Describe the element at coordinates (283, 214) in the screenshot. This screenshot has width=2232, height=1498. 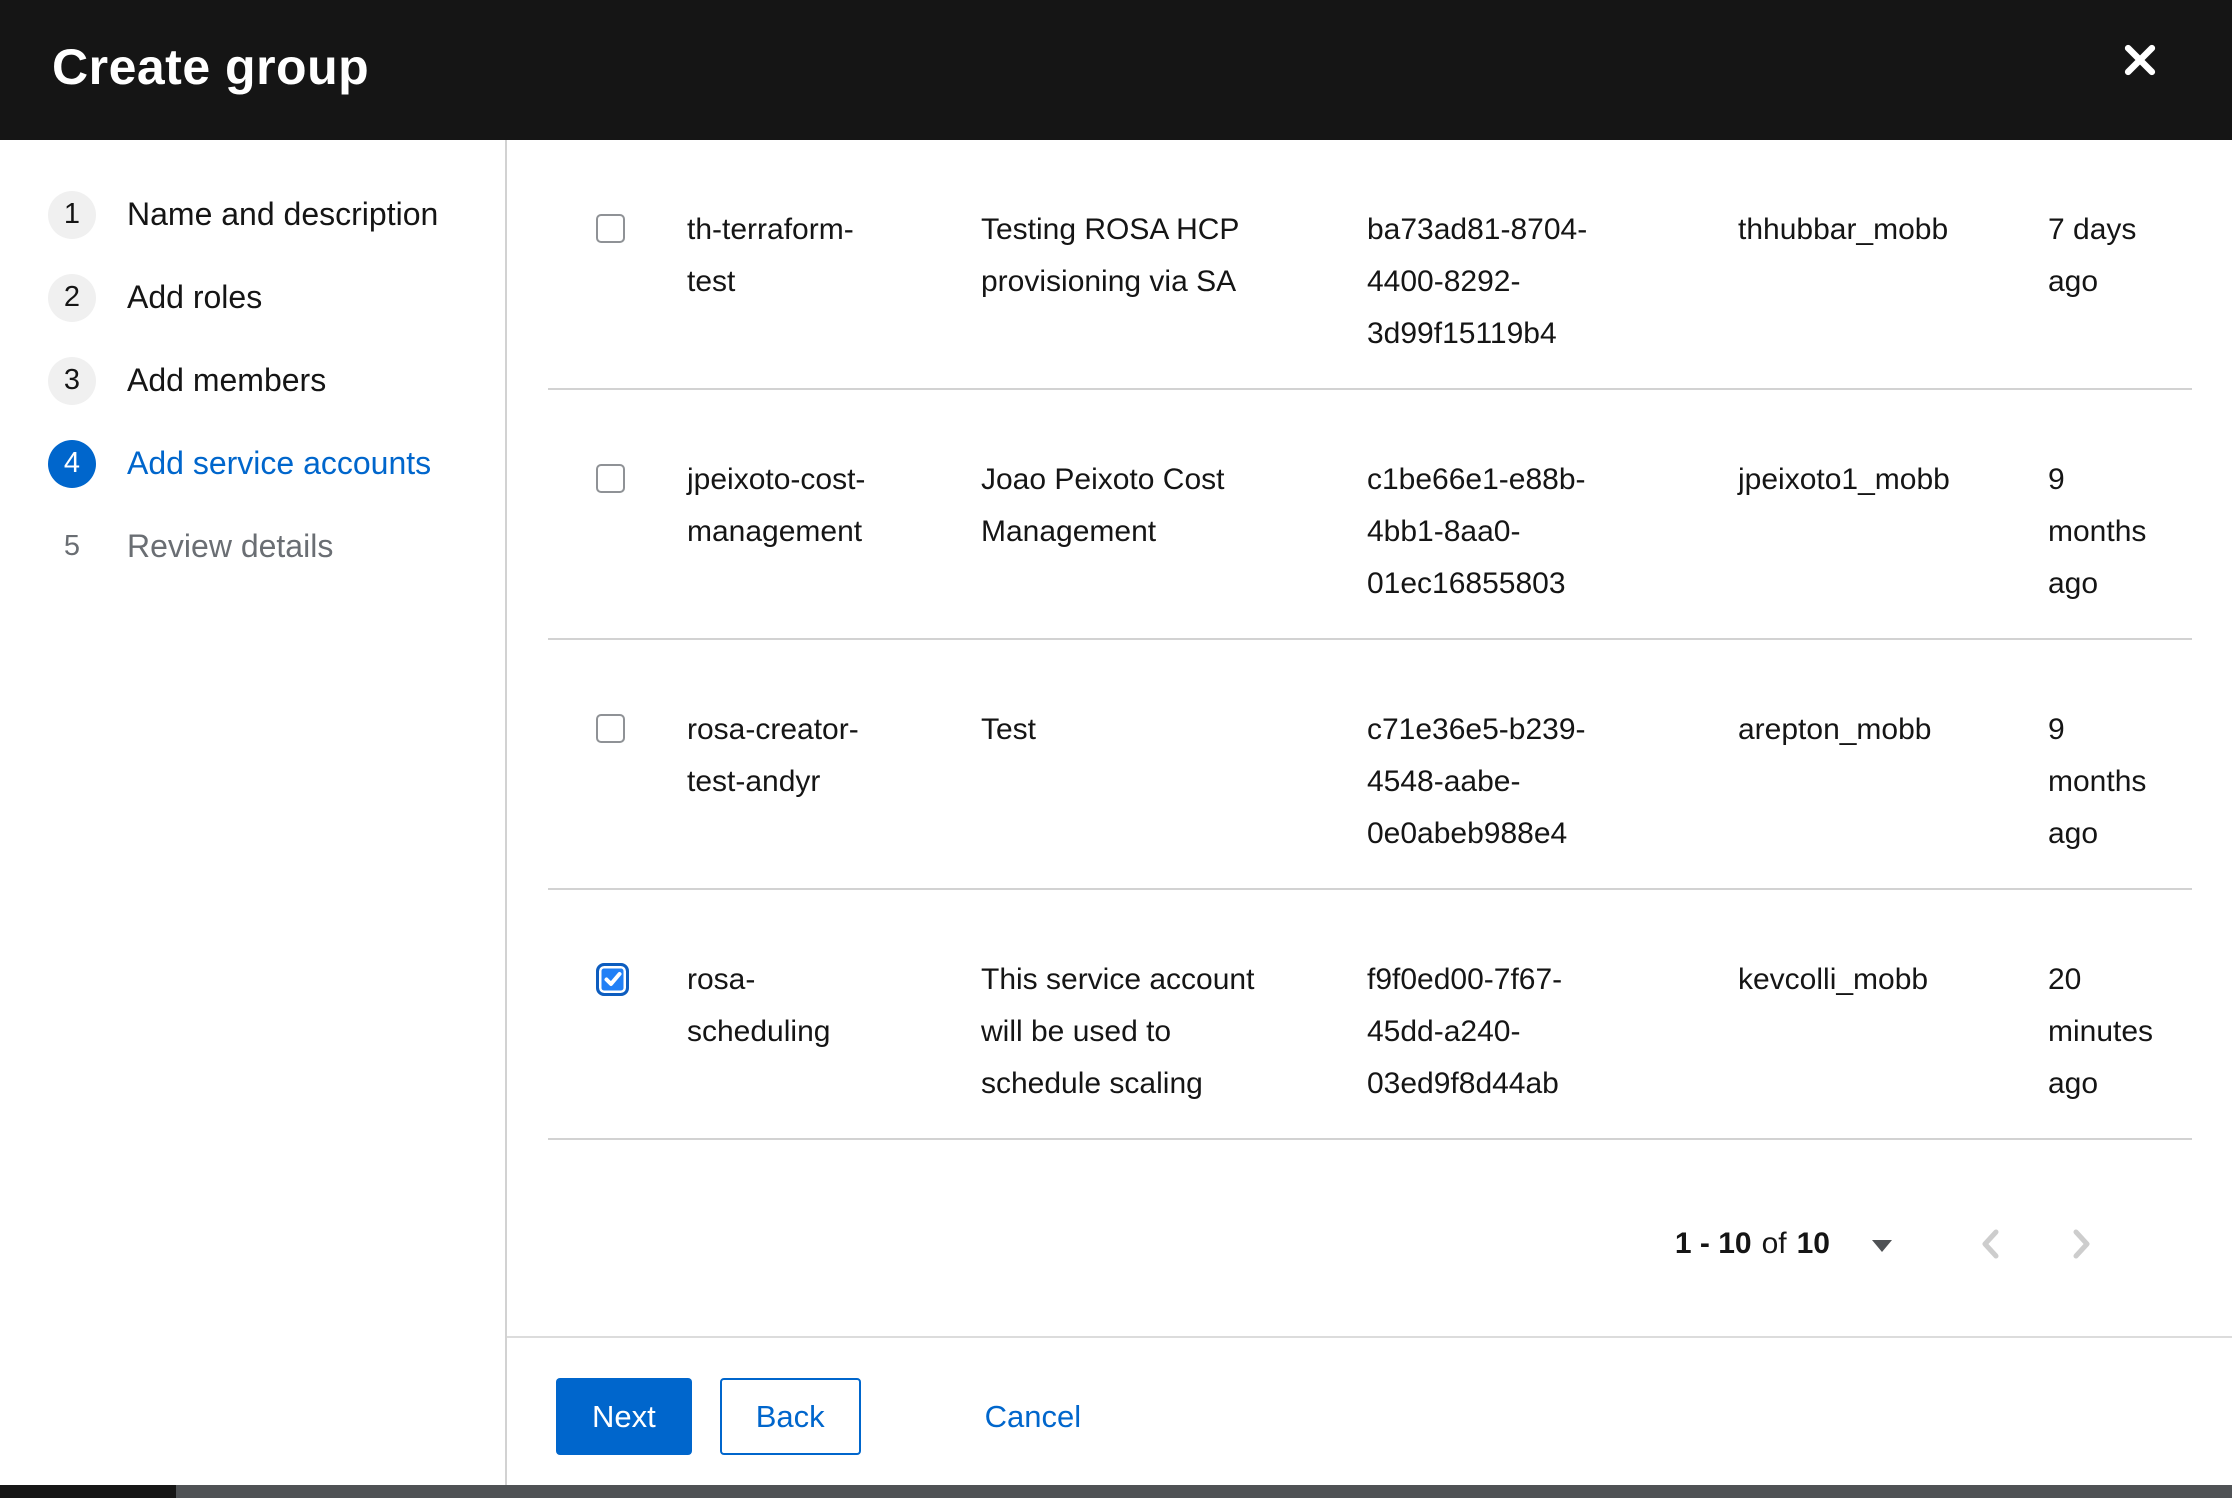
I see `step-label: Name and description` at that location.